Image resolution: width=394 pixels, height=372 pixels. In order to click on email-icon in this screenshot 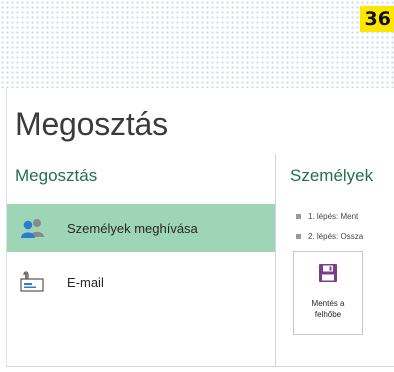, I will do `click(33, 282)`.